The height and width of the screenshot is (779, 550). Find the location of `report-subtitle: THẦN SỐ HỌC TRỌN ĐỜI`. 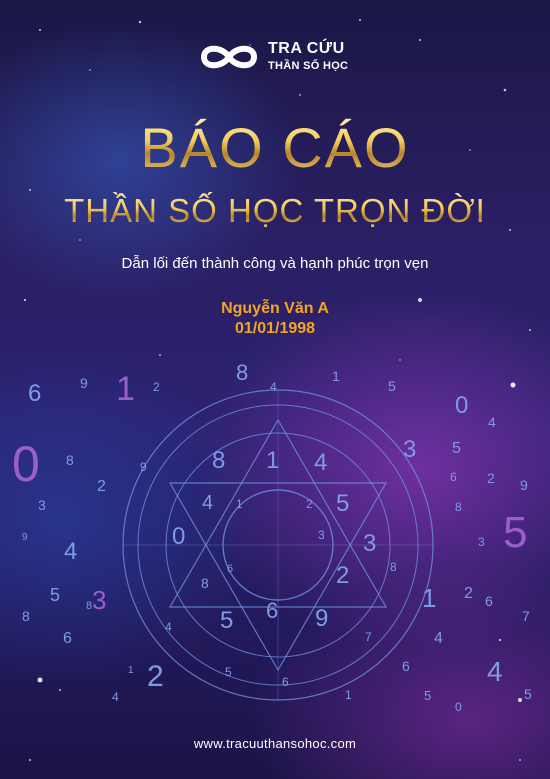

report-subtitle: THẦN SỐ HỌC TRỌN ĐỜI is located at coordinates (275, 211).